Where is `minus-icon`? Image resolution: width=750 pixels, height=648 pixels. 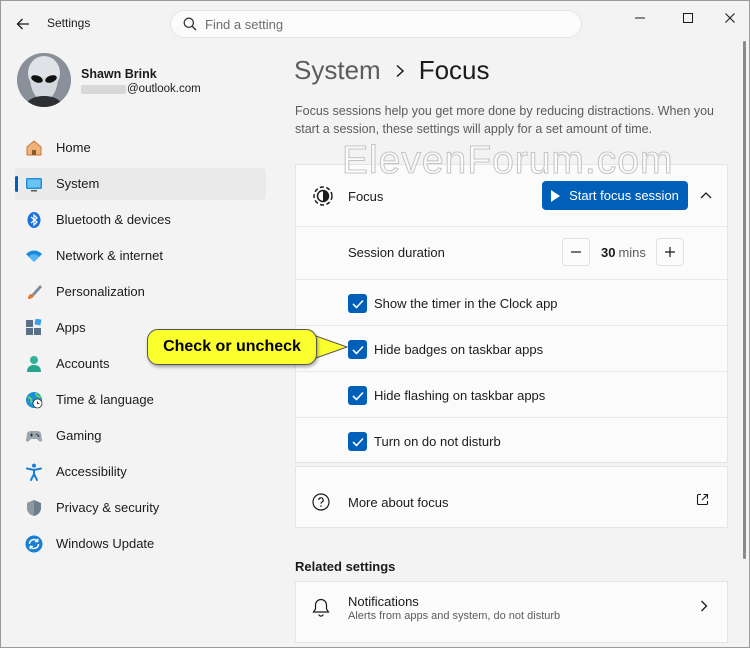 minus-icon is located at coordinates (576, 252).